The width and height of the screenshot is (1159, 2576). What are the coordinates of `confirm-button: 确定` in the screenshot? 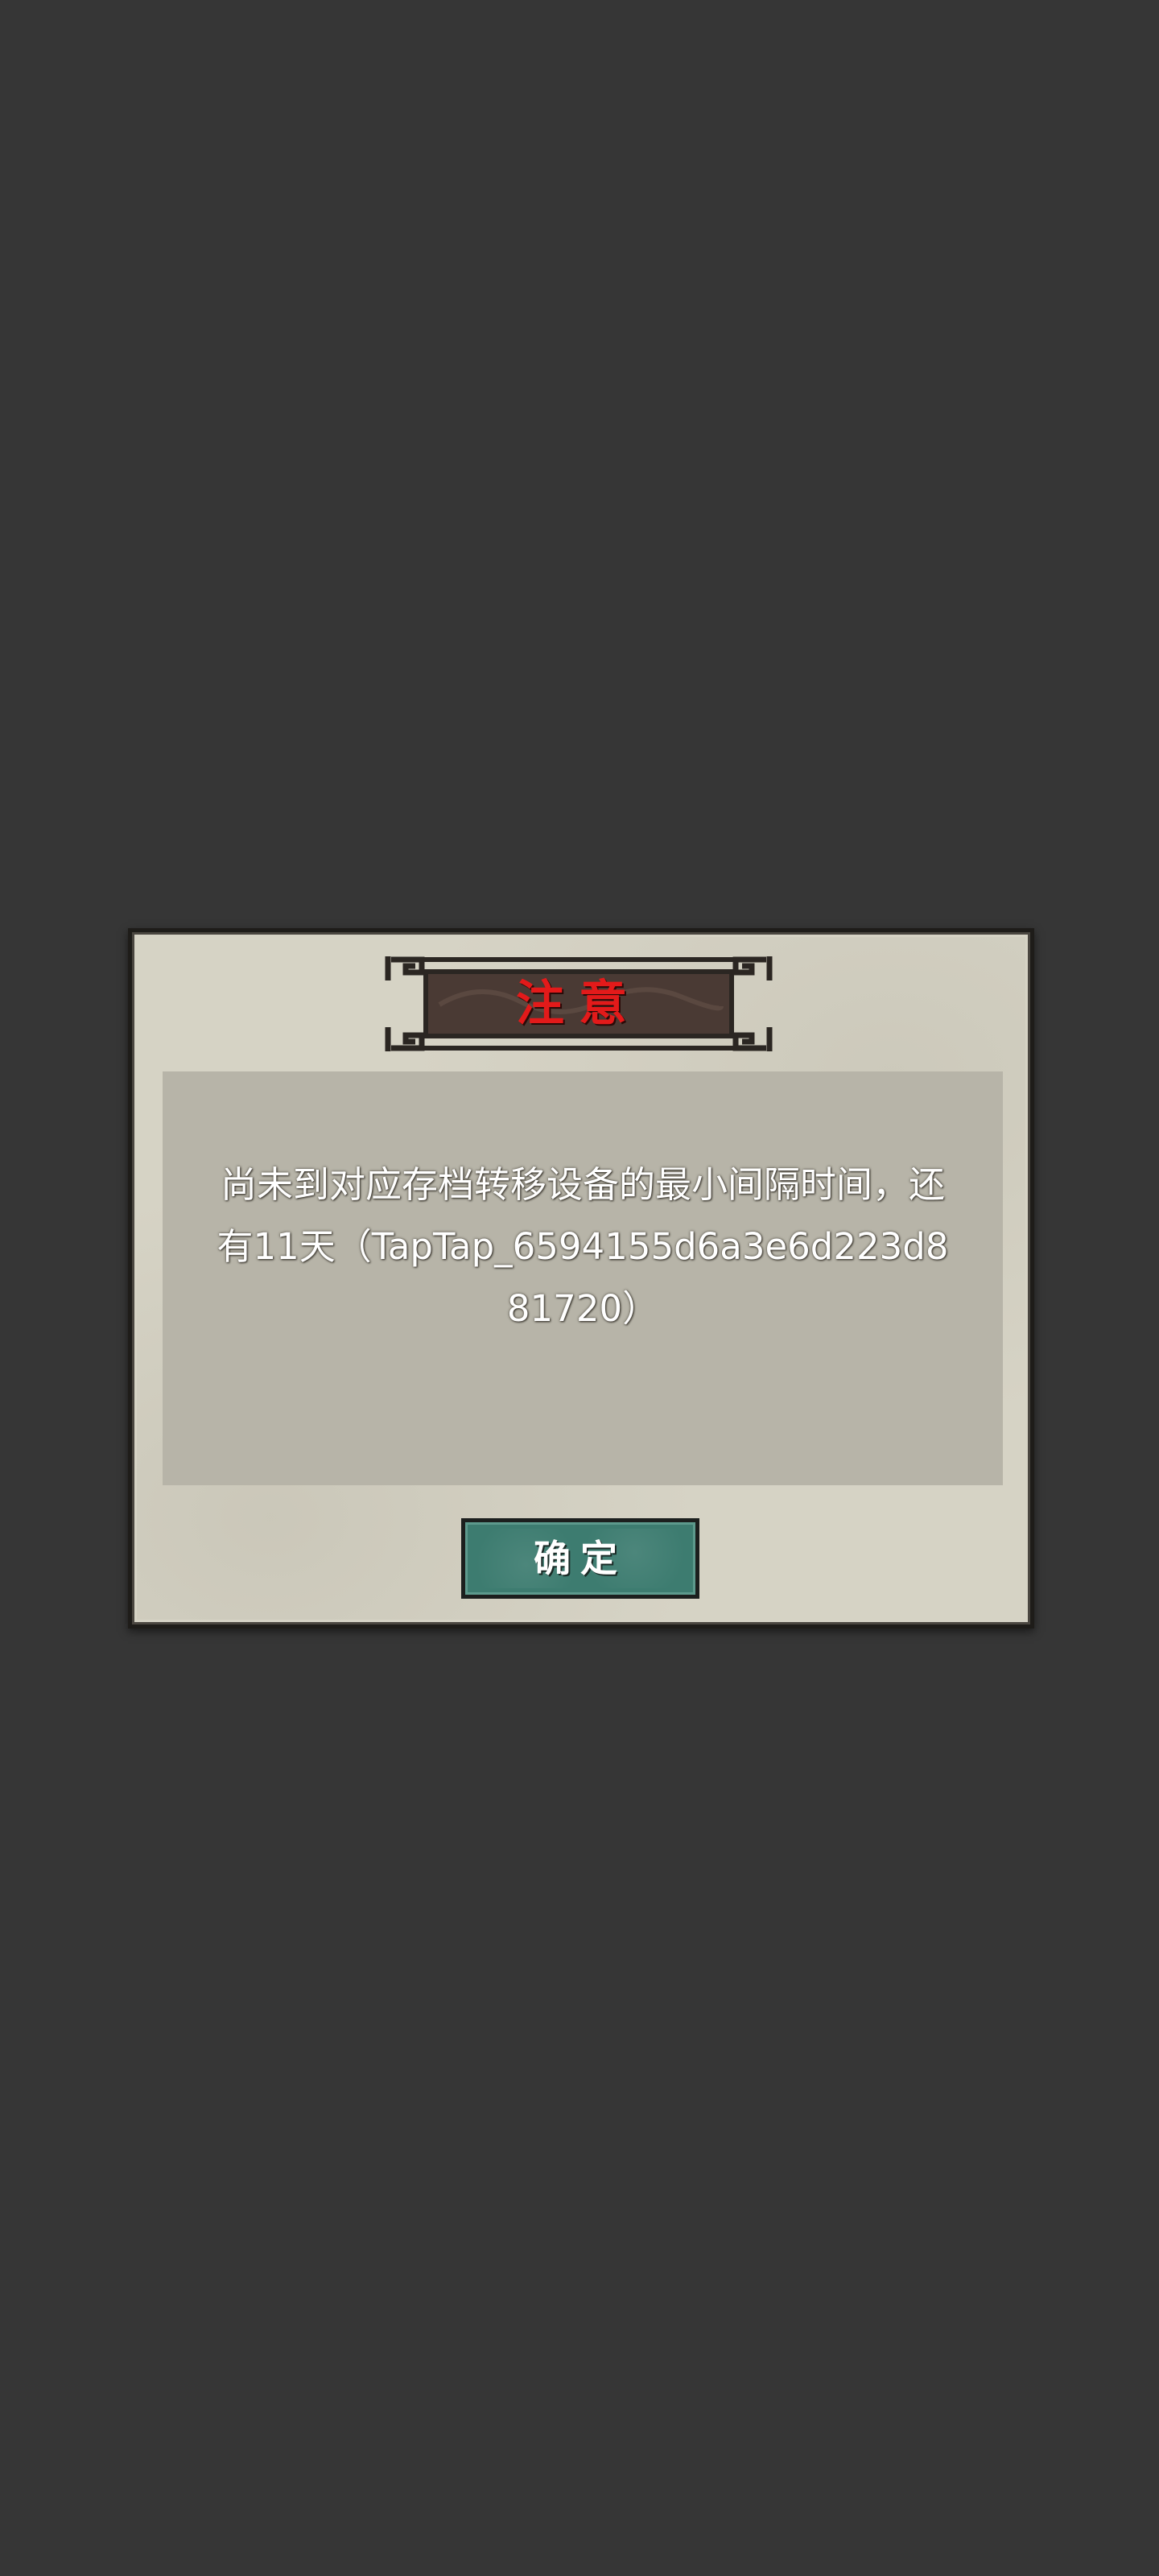 It's located at (580, 1558).